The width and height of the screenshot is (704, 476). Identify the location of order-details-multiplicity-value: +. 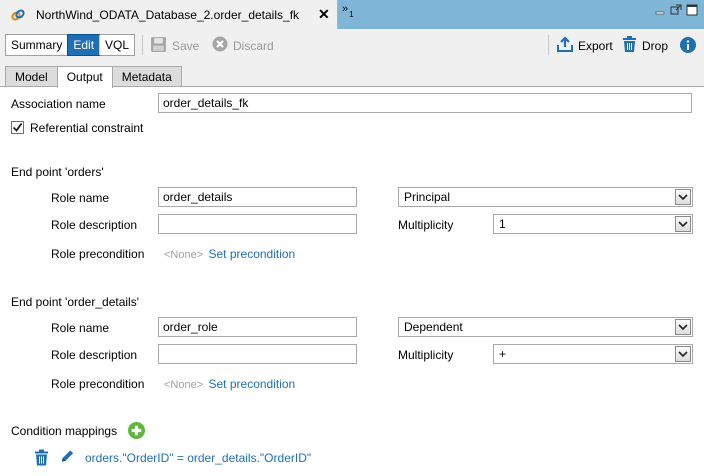
(503, 354).